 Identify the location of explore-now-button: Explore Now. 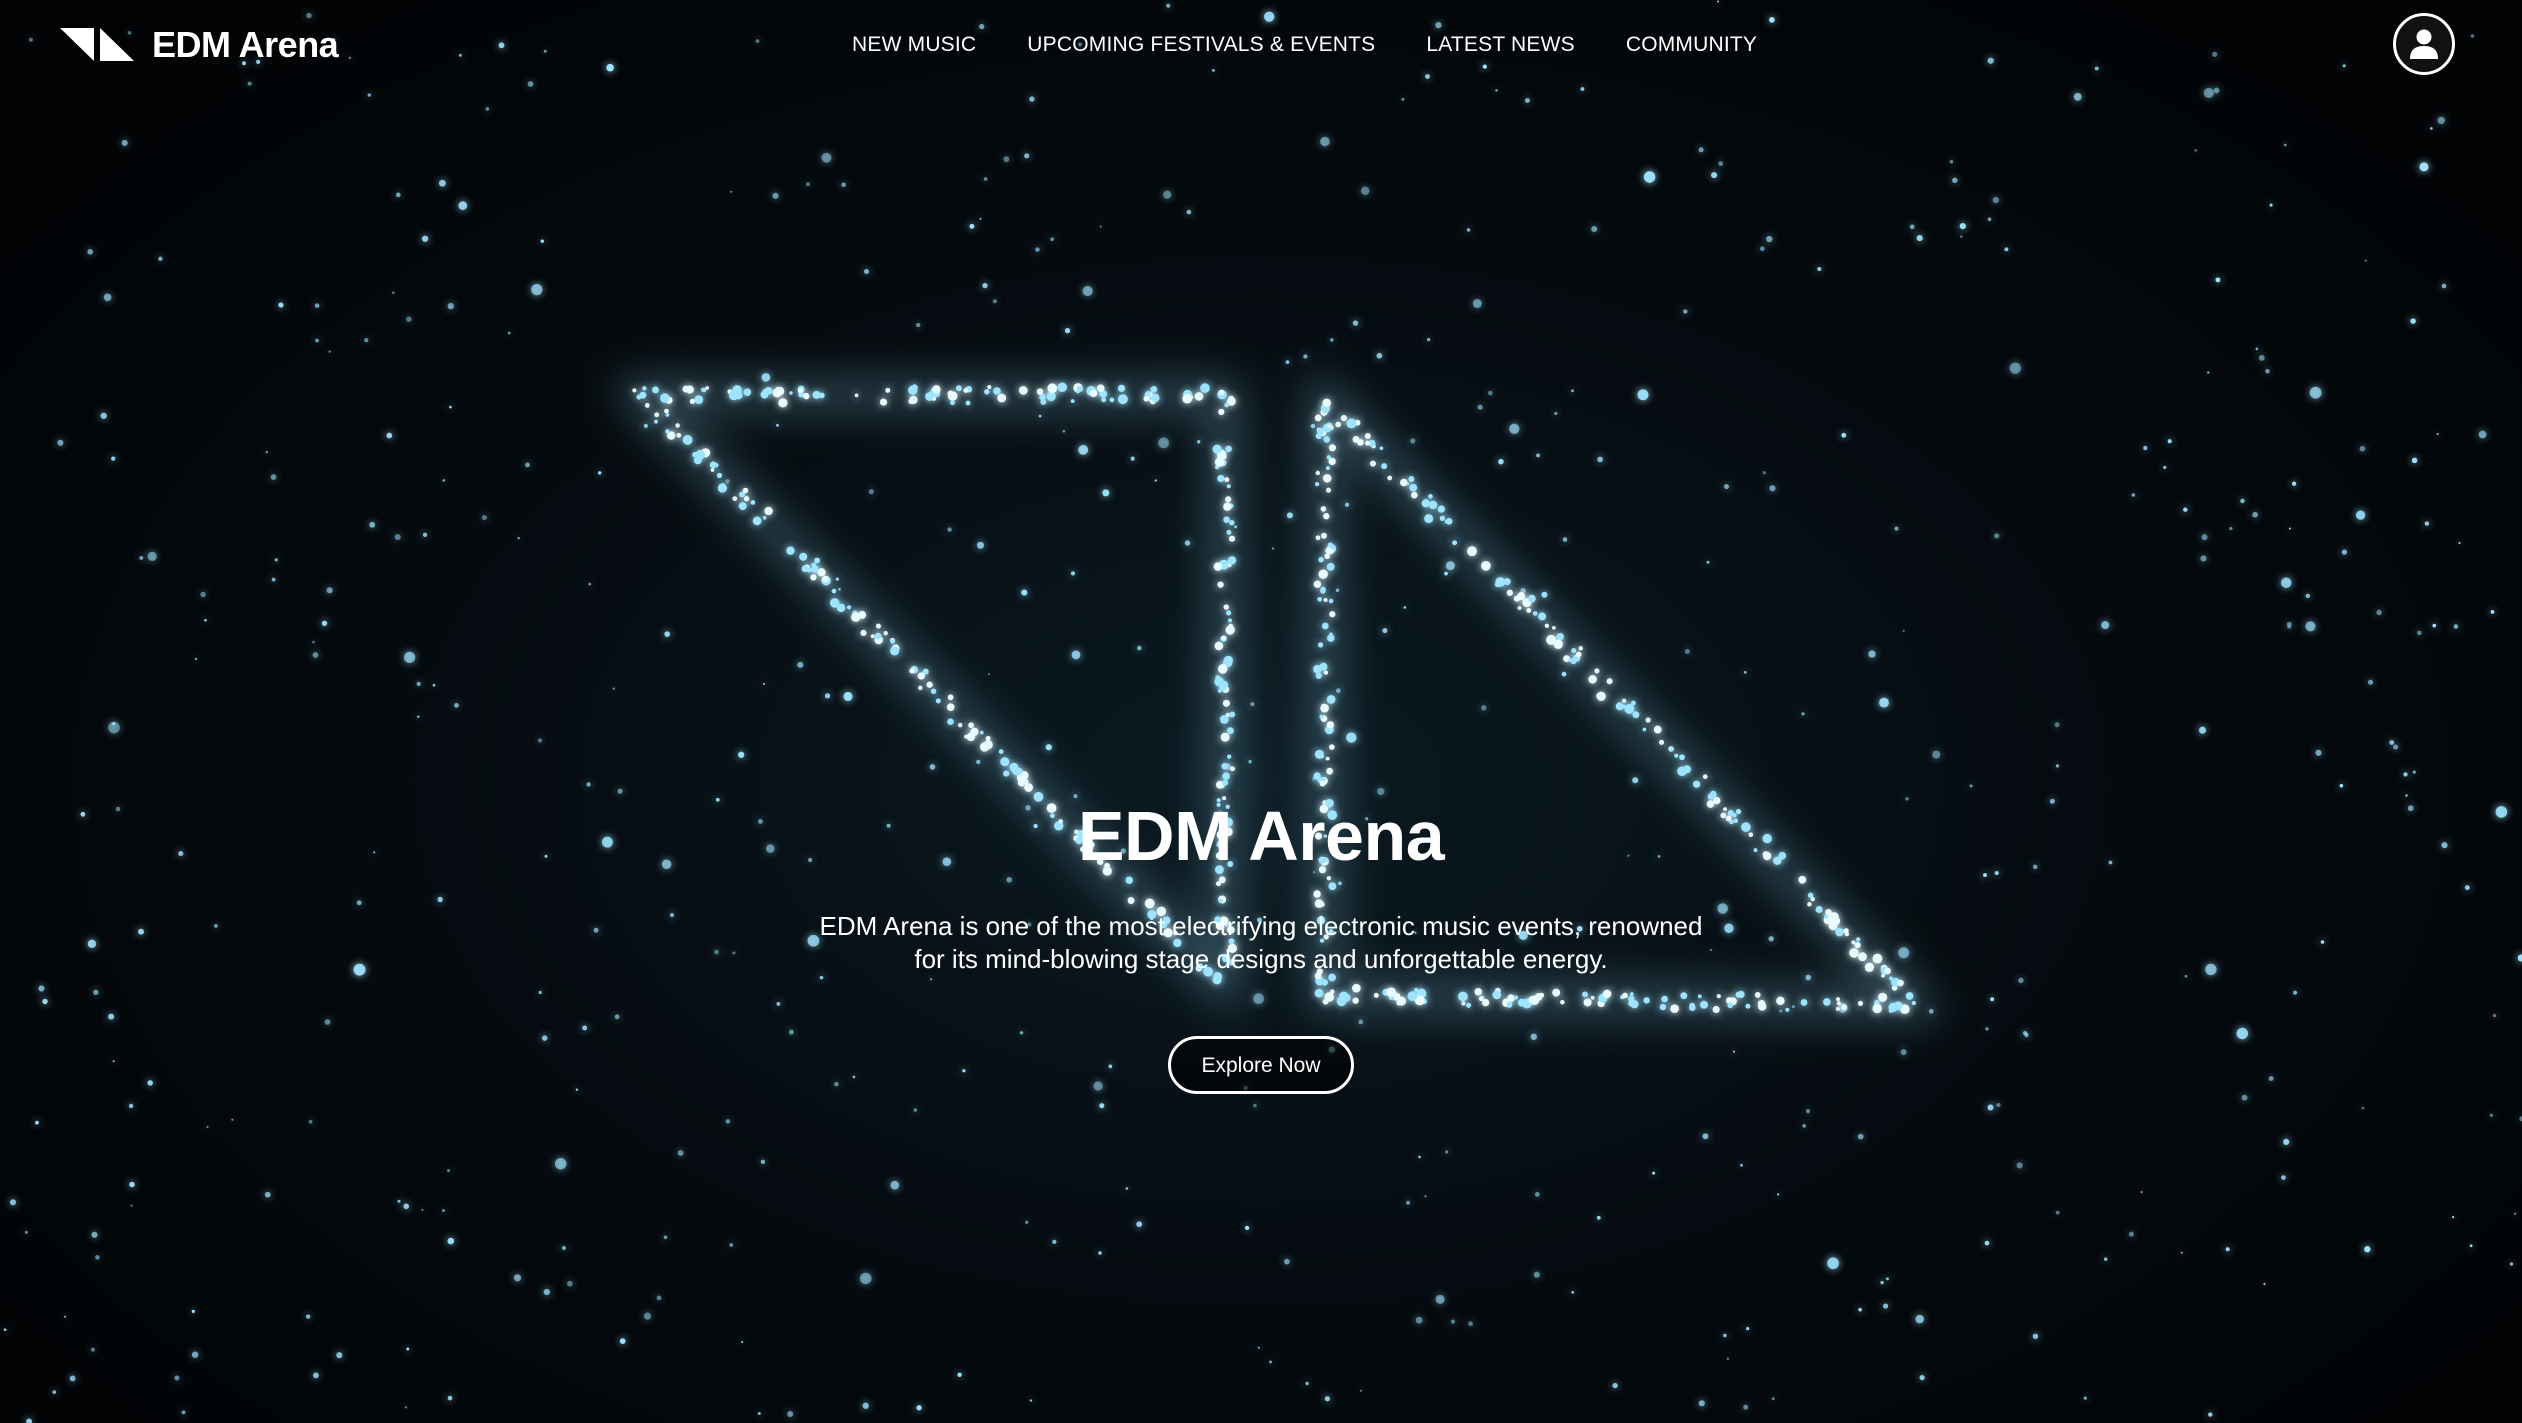
(1261, 1065).